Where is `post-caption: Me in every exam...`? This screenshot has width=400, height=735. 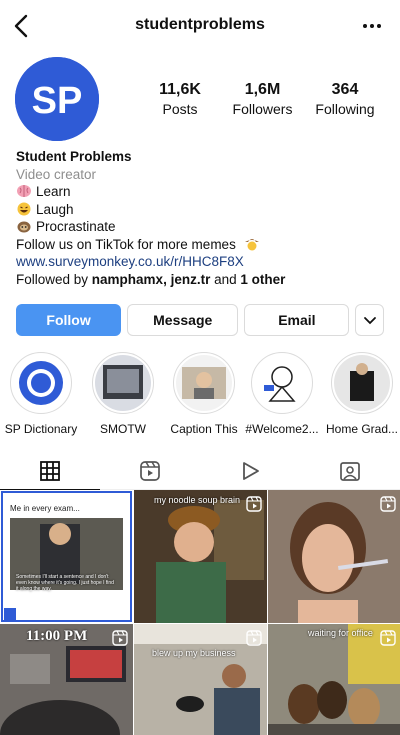
post-caption: Me in every exam... is located at coordinates (45, 508).